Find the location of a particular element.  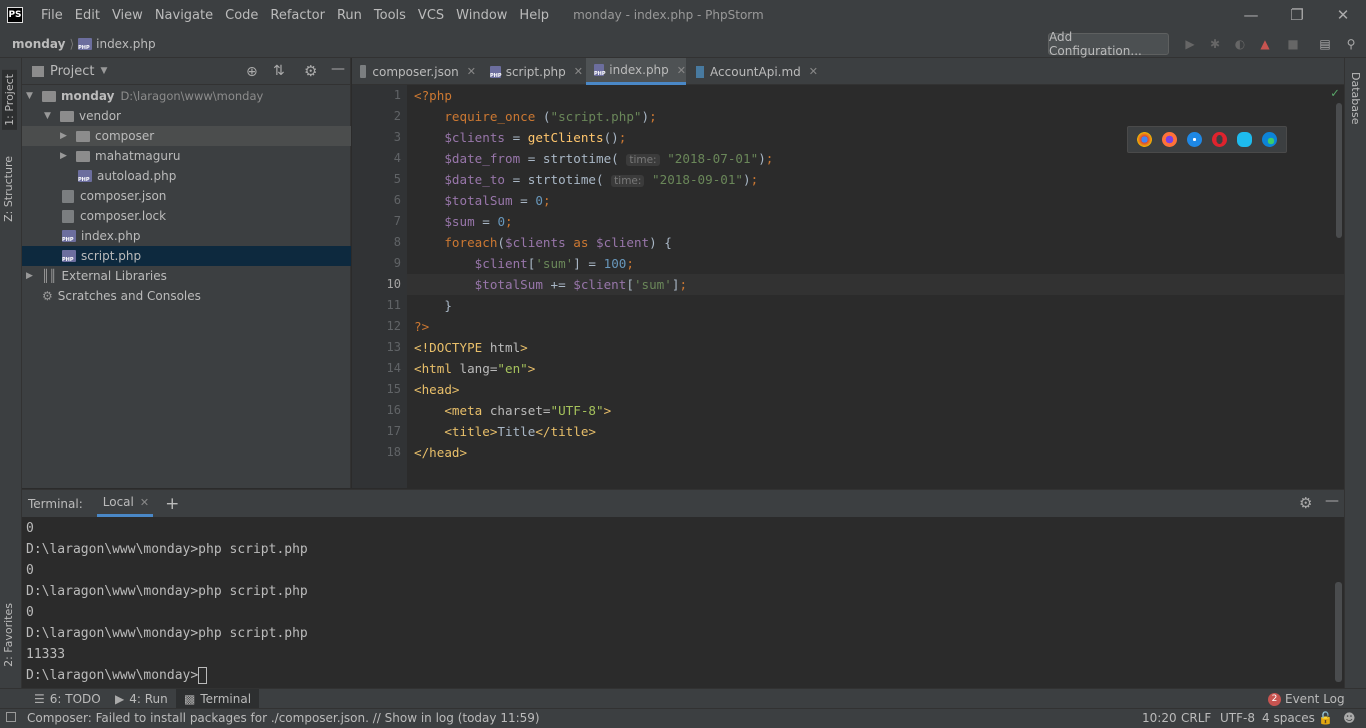

safari-icon is located at coordinates (1194, 139).